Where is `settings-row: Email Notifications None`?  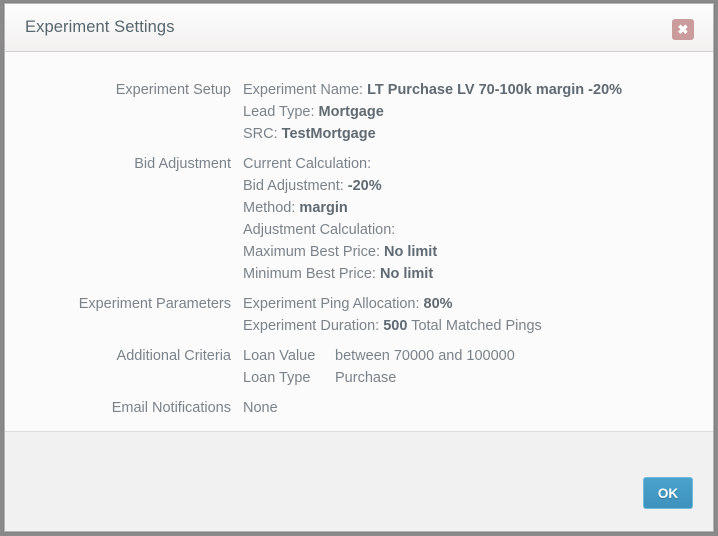 settings-row: Email Notifications None is located at coordinates (359, 408).